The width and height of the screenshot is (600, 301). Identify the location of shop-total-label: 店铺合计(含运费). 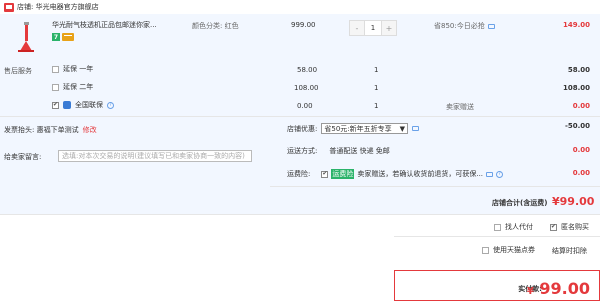
(520, 203).